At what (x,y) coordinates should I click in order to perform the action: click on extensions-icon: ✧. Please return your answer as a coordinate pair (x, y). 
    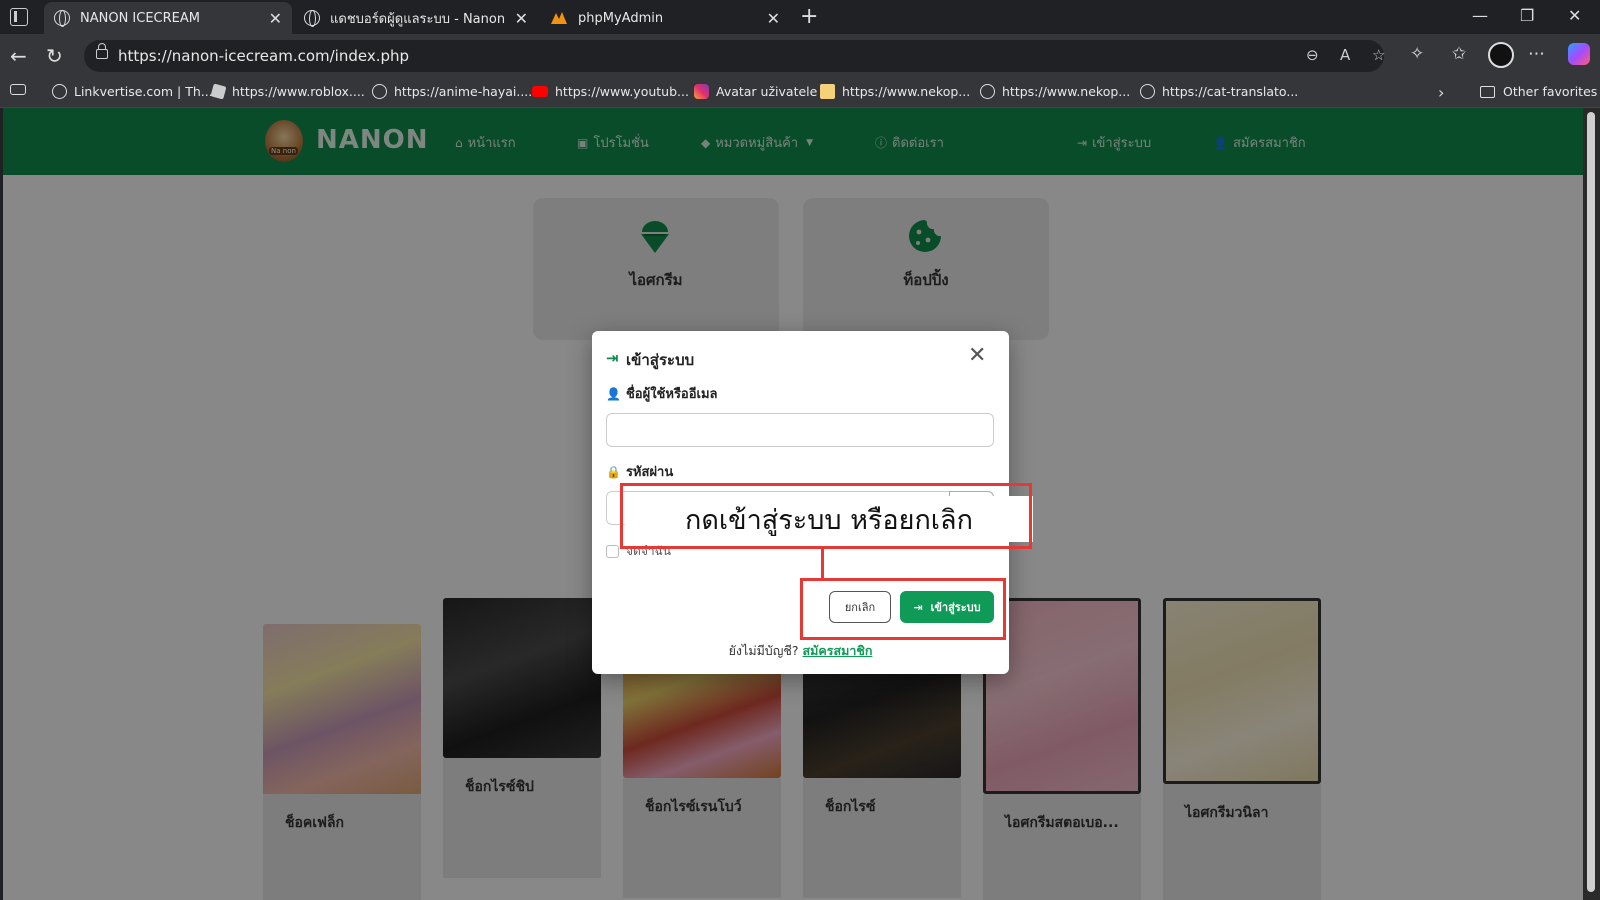
    Looking at the image, I should click on (1417, 54).